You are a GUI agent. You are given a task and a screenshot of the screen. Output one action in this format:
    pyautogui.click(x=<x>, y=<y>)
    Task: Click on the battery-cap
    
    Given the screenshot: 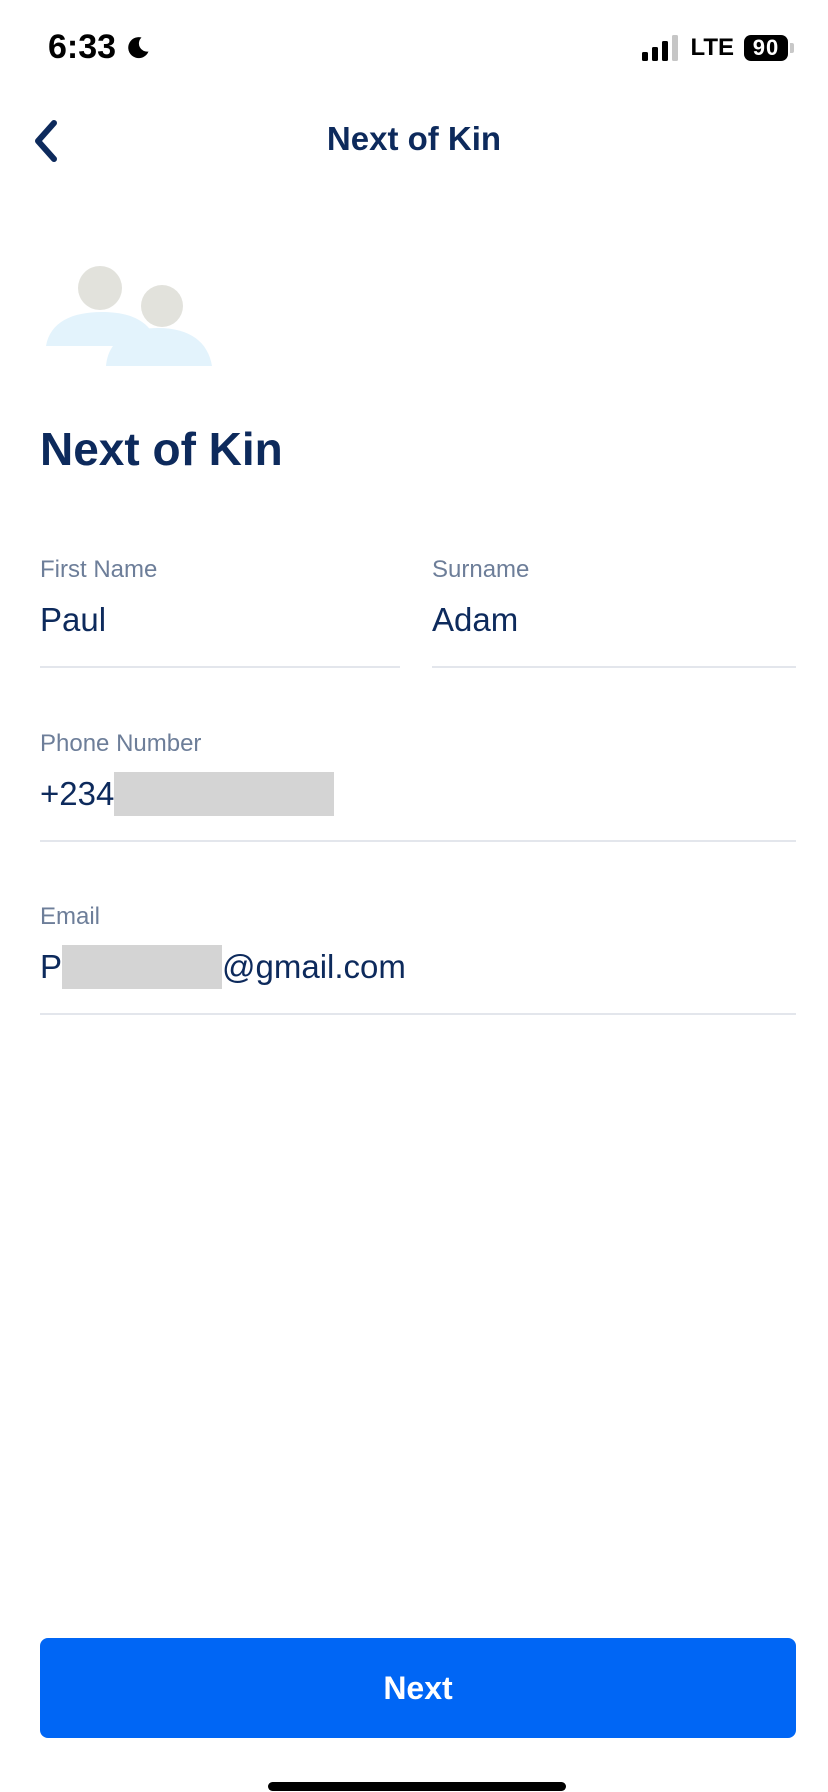 What is the action you would take?
    pyautogui.click(x=792, y=48)
    